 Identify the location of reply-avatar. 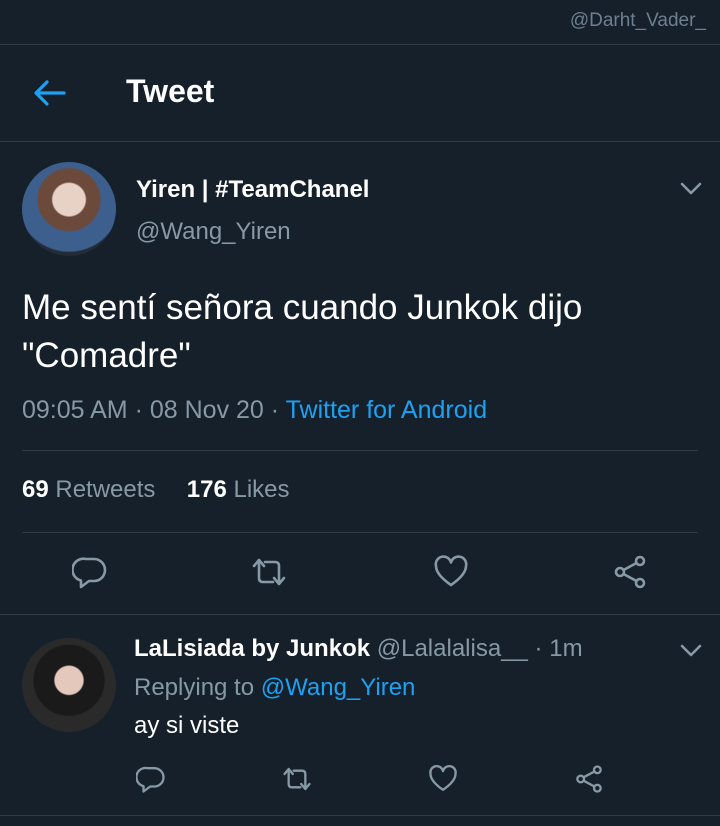
(69, 685).